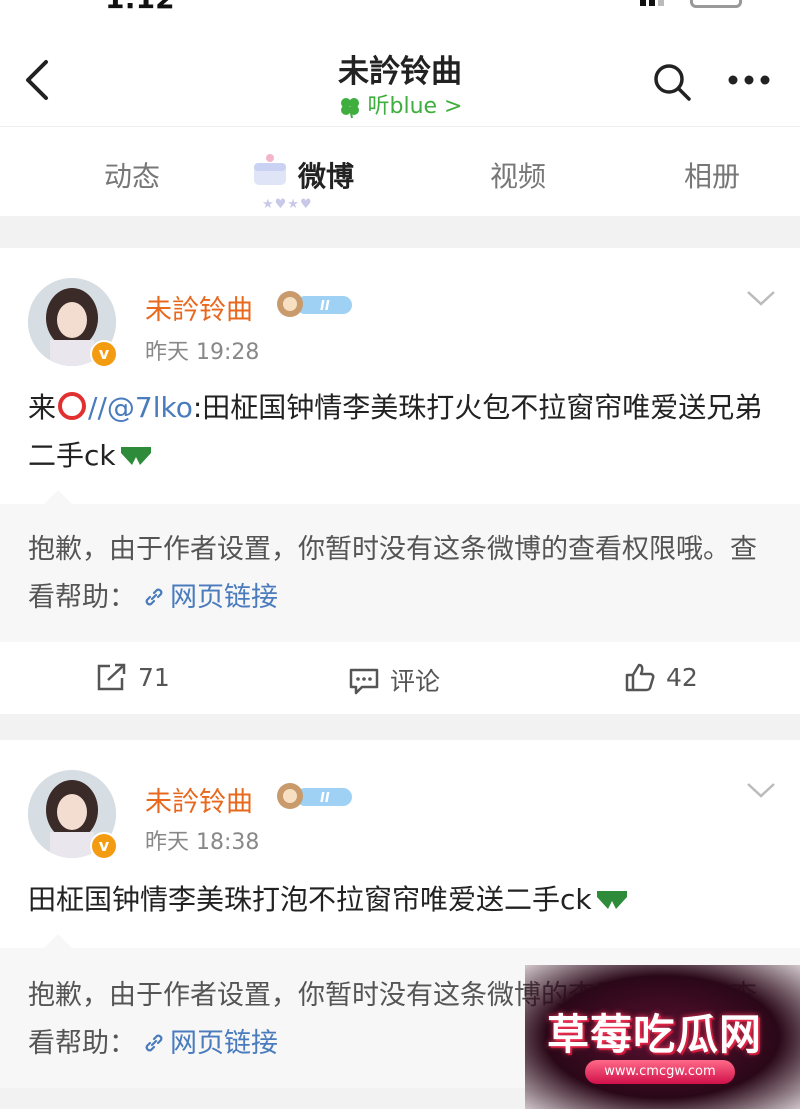 This screenshot has height=1109, width=800. What do you see at coordinates (682, 677) in the screenshot?
I see `like-count: 42` at bounding box center [682, 677].